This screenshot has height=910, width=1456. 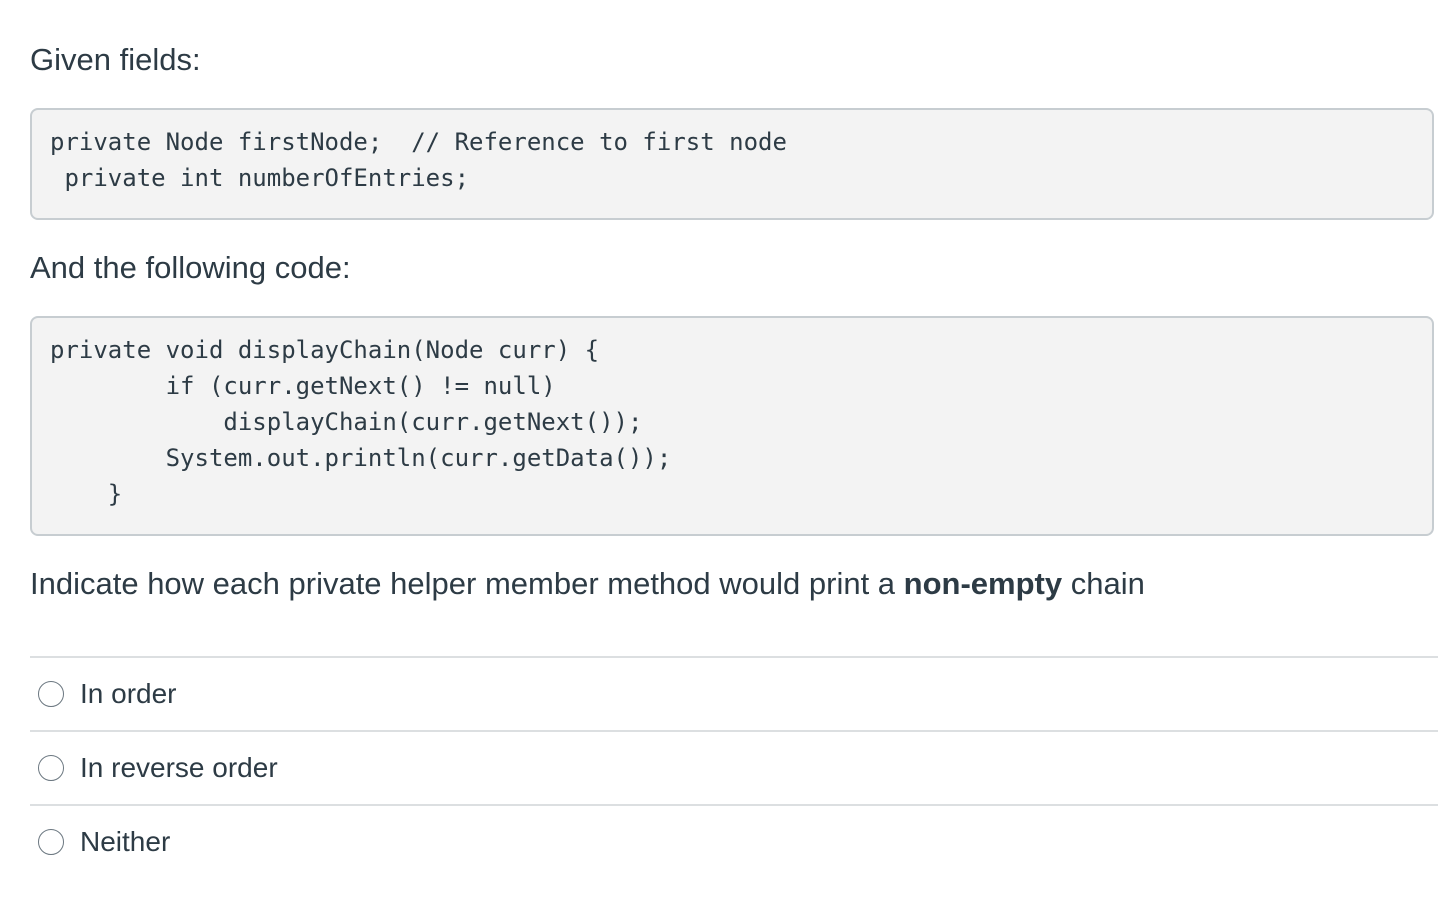 I want to click on code-intro: And the following code:, so click(x=190, y=267).